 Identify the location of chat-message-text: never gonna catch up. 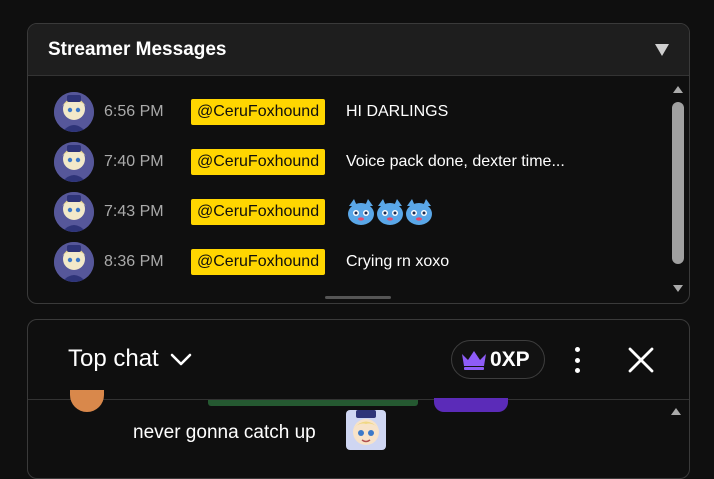
(224, 432).